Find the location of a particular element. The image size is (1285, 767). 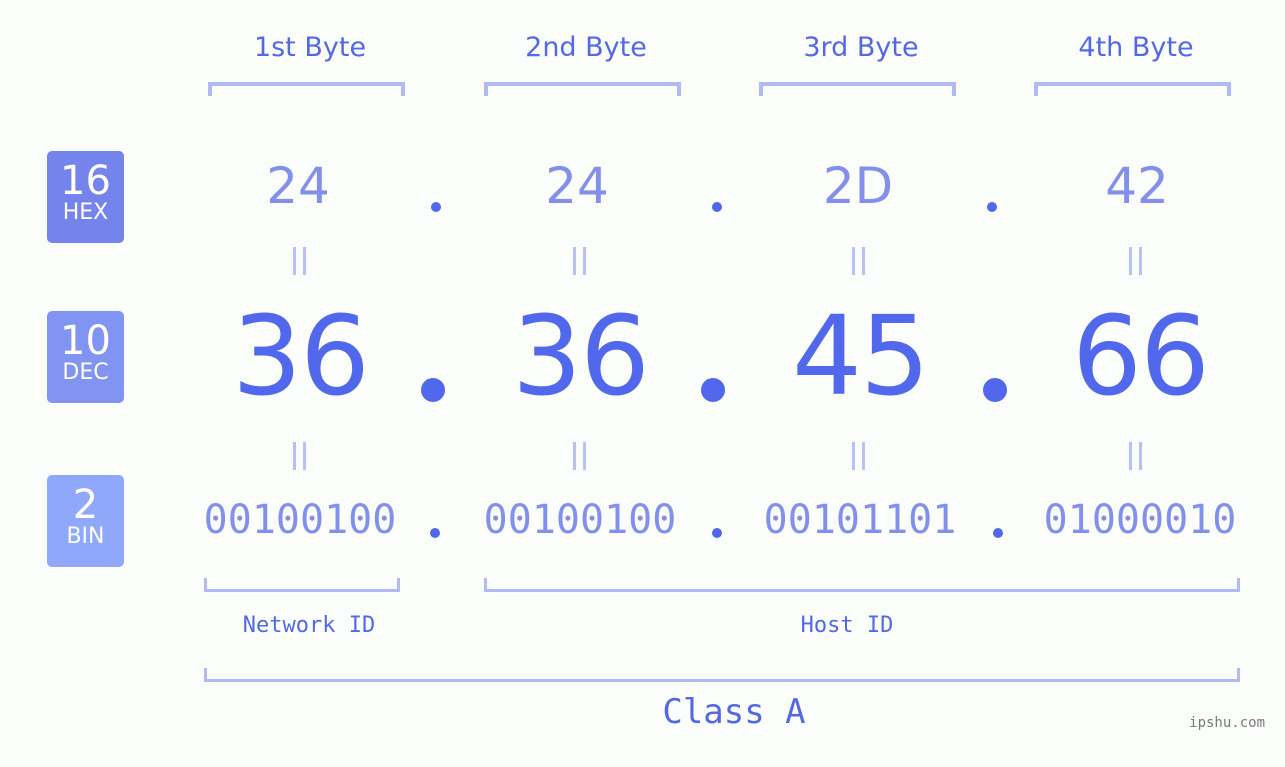

hex-label: HEX is located at coordinates (85, 212).